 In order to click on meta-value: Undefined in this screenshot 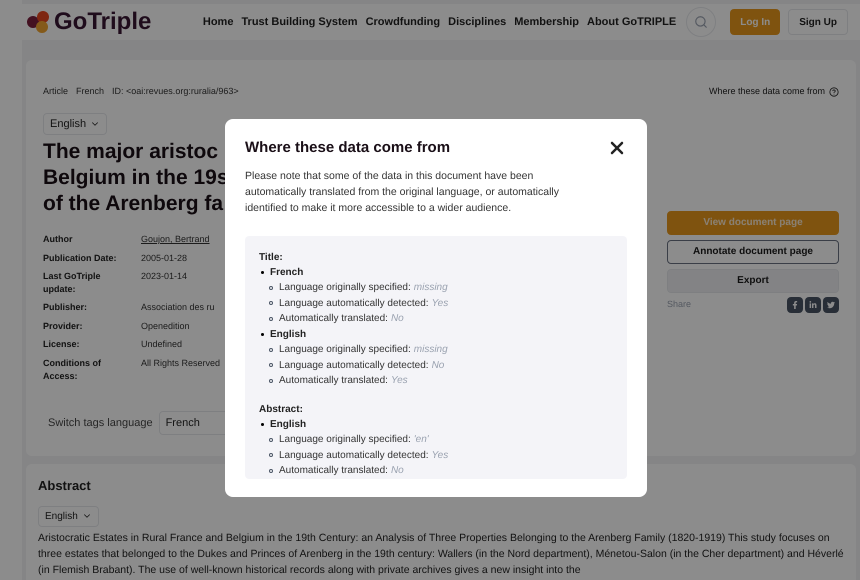, I will do `click(161, 344)`.